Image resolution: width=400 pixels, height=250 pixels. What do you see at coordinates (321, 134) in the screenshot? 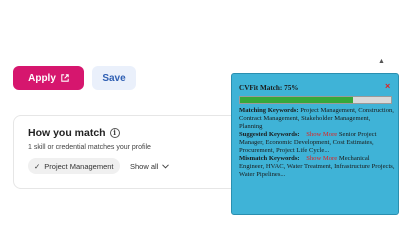
I see `suggested-show-more-link: Show More` at bounding box center [321, 134].